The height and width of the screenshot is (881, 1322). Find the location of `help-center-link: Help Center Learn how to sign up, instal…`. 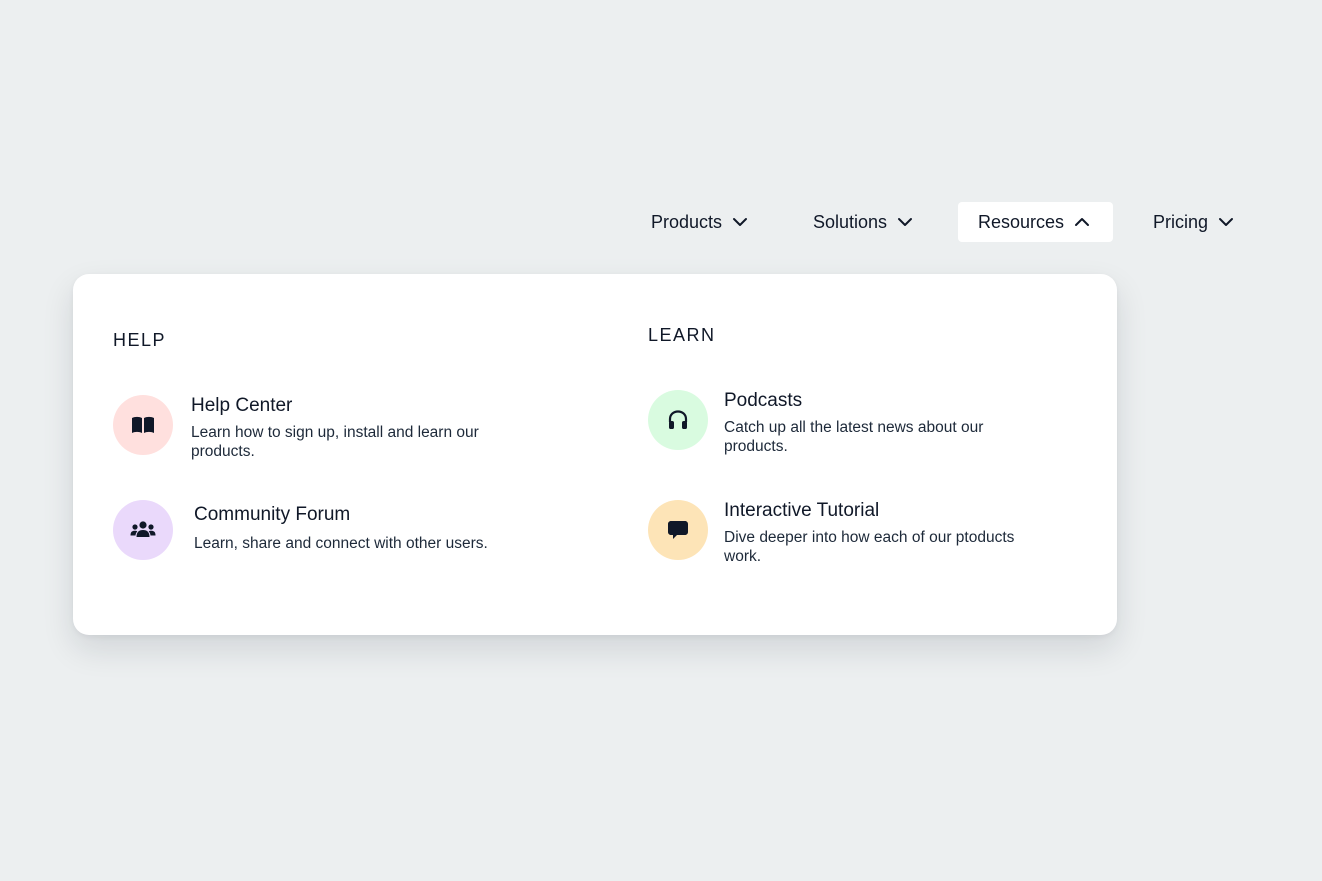

help-center-link: Help Center Learn how to sign up, instal… is located at coordinates (333, 427).